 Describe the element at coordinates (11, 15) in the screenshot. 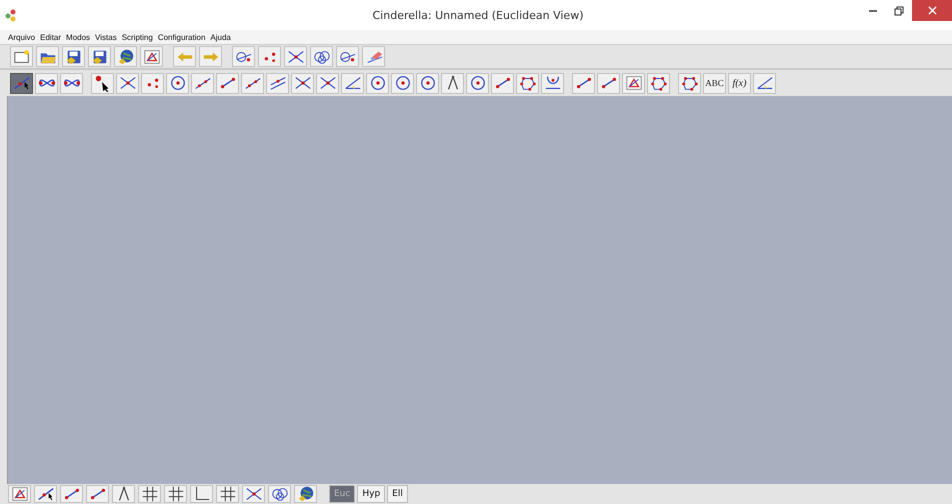

I see `app-logo-icon` at that location.